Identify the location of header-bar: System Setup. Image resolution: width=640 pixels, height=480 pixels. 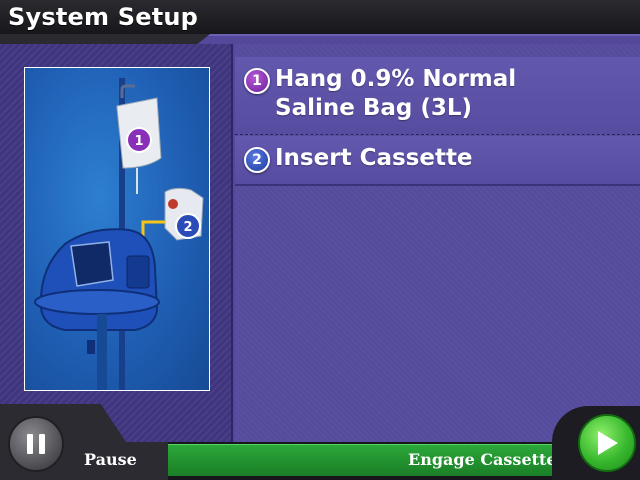
(320, 17).